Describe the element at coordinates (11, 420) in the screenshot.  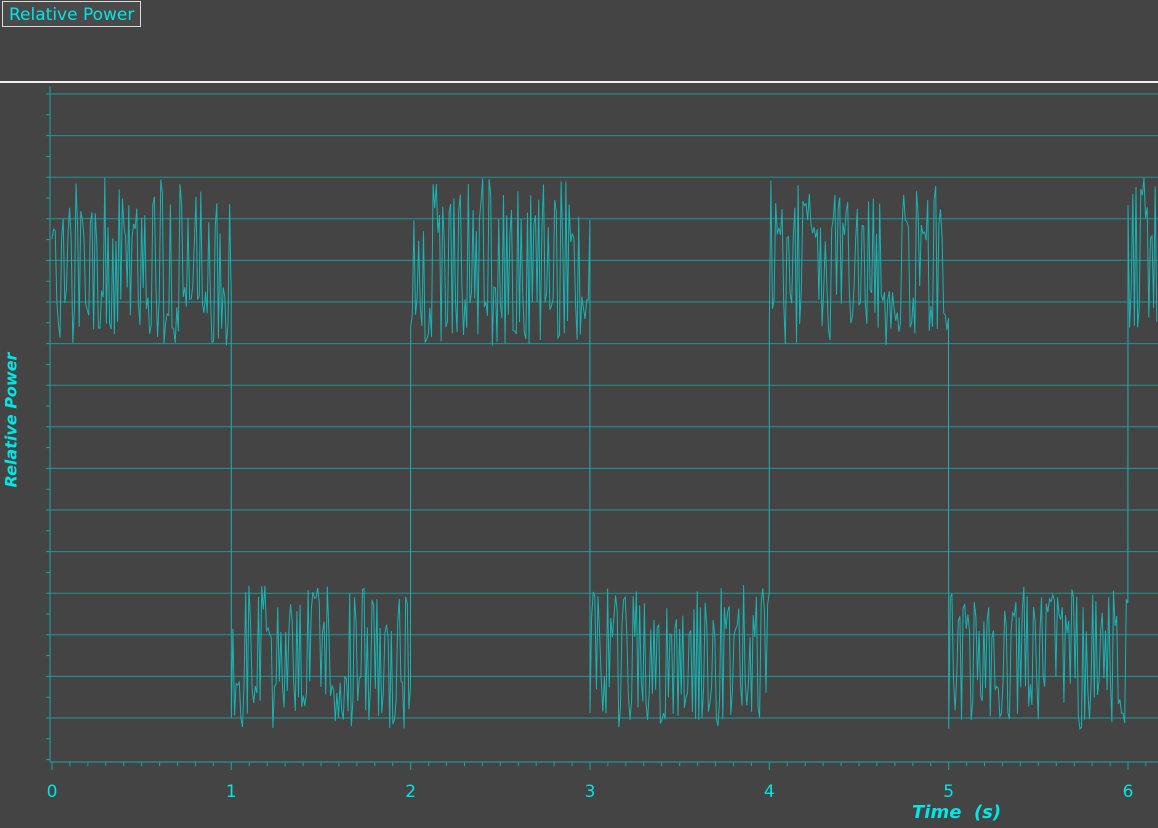
I see `y-axis-label: Relative Power` at that location.